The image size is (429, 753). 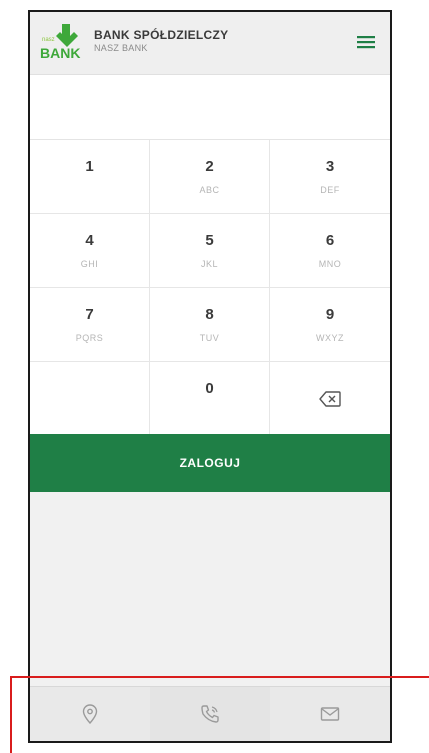 What do you see at coordinates (209, 189) in the screenshot?
I see `key-letters: ABC` at bounding box center [209, 189].